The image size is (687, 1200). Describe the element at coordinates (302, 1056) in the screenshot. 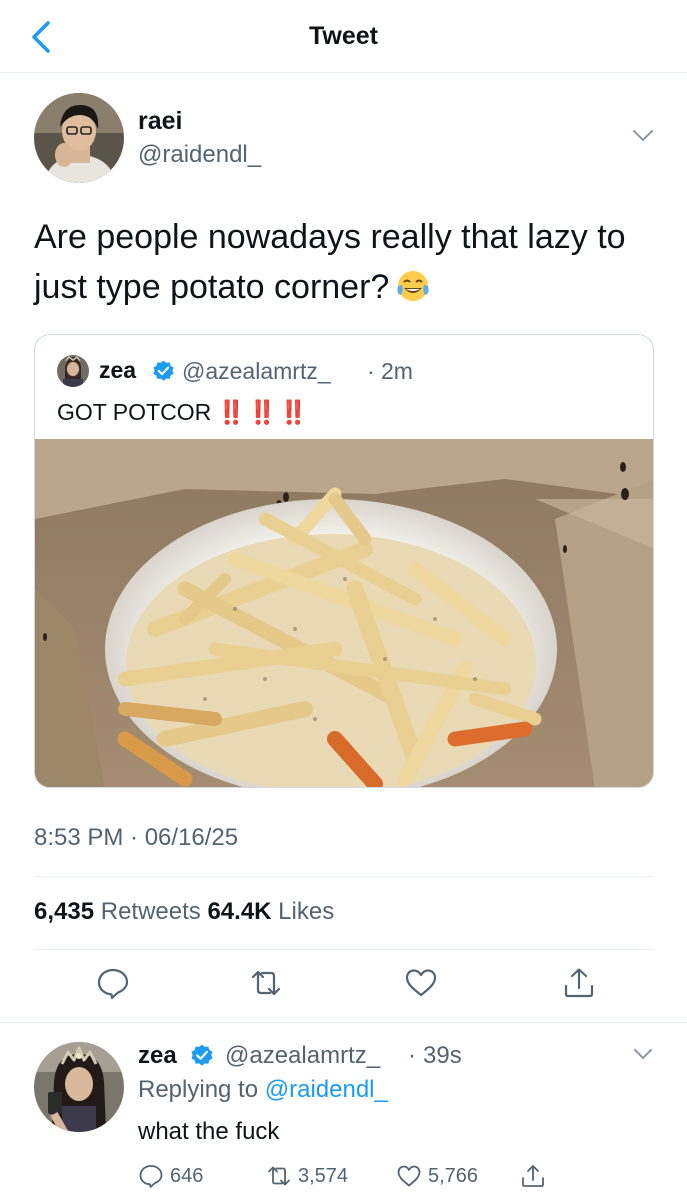

I see `reply-author-handle: @azealamrtz_` at that location.